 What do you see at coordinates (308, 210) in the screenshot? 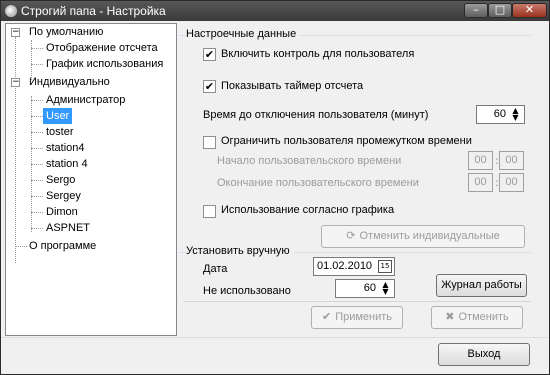
I see `use-schedule-label: Использование согласно графика` at bounding box center [308, 210].